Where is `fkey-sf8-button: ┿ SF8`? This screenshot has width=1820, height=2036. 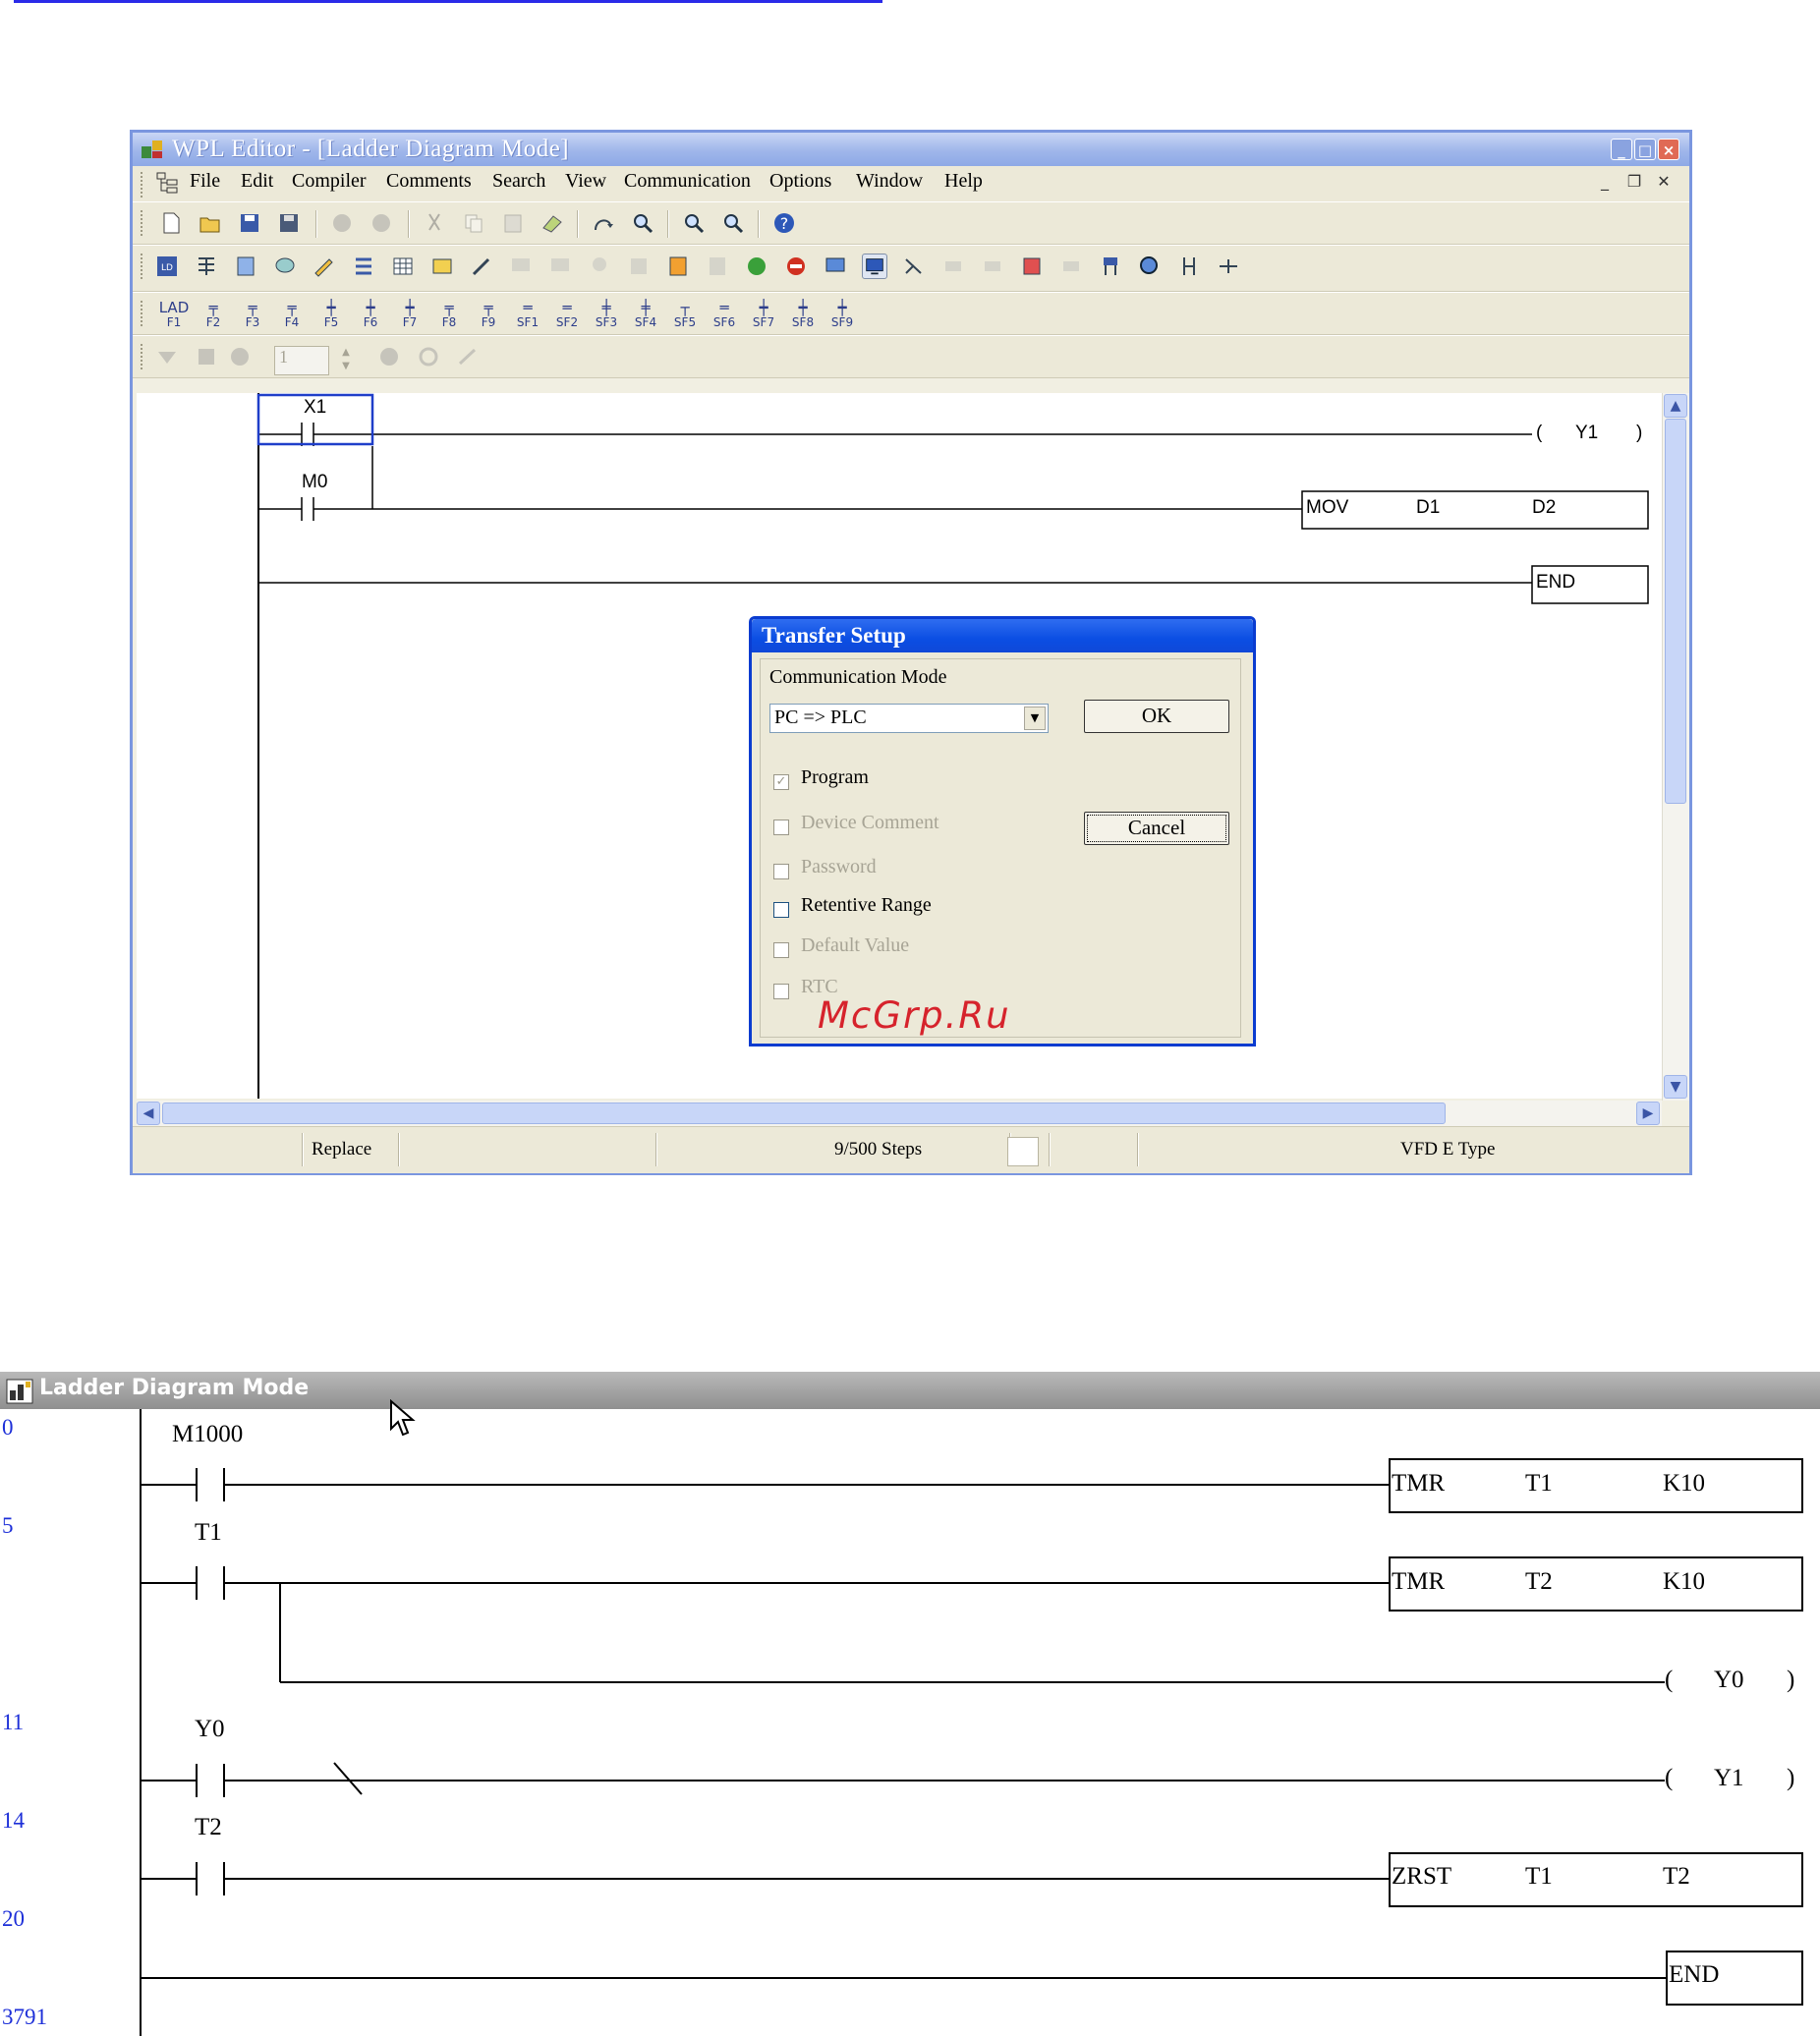 fkey-sf8-button: ┿ SF8 is located at coordinates (803, 314).